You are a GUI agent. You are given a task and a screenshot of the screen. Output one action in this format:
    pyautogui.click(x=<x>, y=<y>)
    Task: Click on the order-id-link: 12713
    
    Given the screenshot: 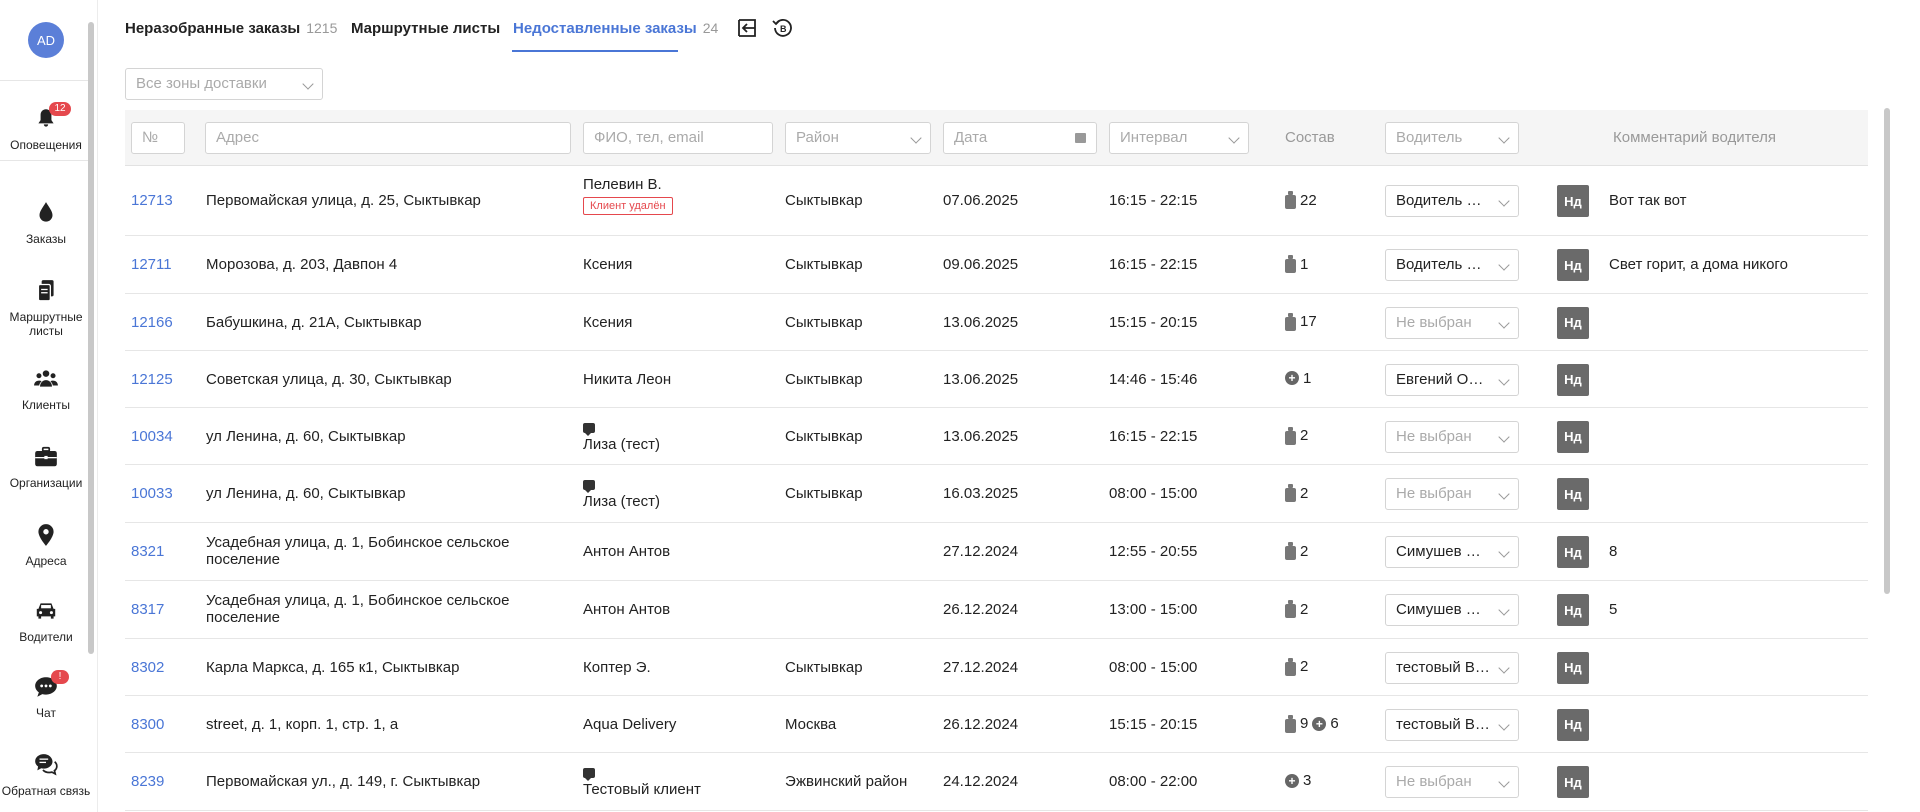 What is the action you would take?
    pyautogui.click(x=152, y=200)
    